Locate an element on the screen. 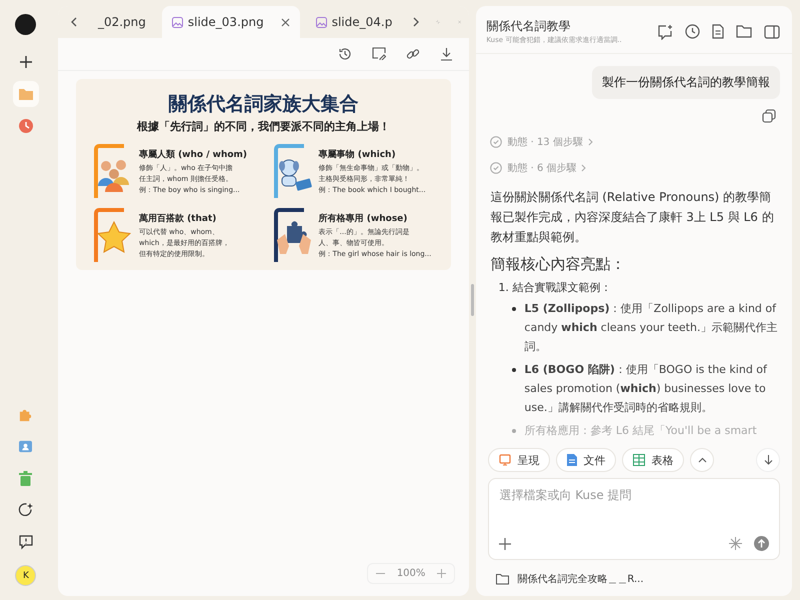 This screenshot has width=800, height=600. user-avatar: K is located at coordinates (25, 575).